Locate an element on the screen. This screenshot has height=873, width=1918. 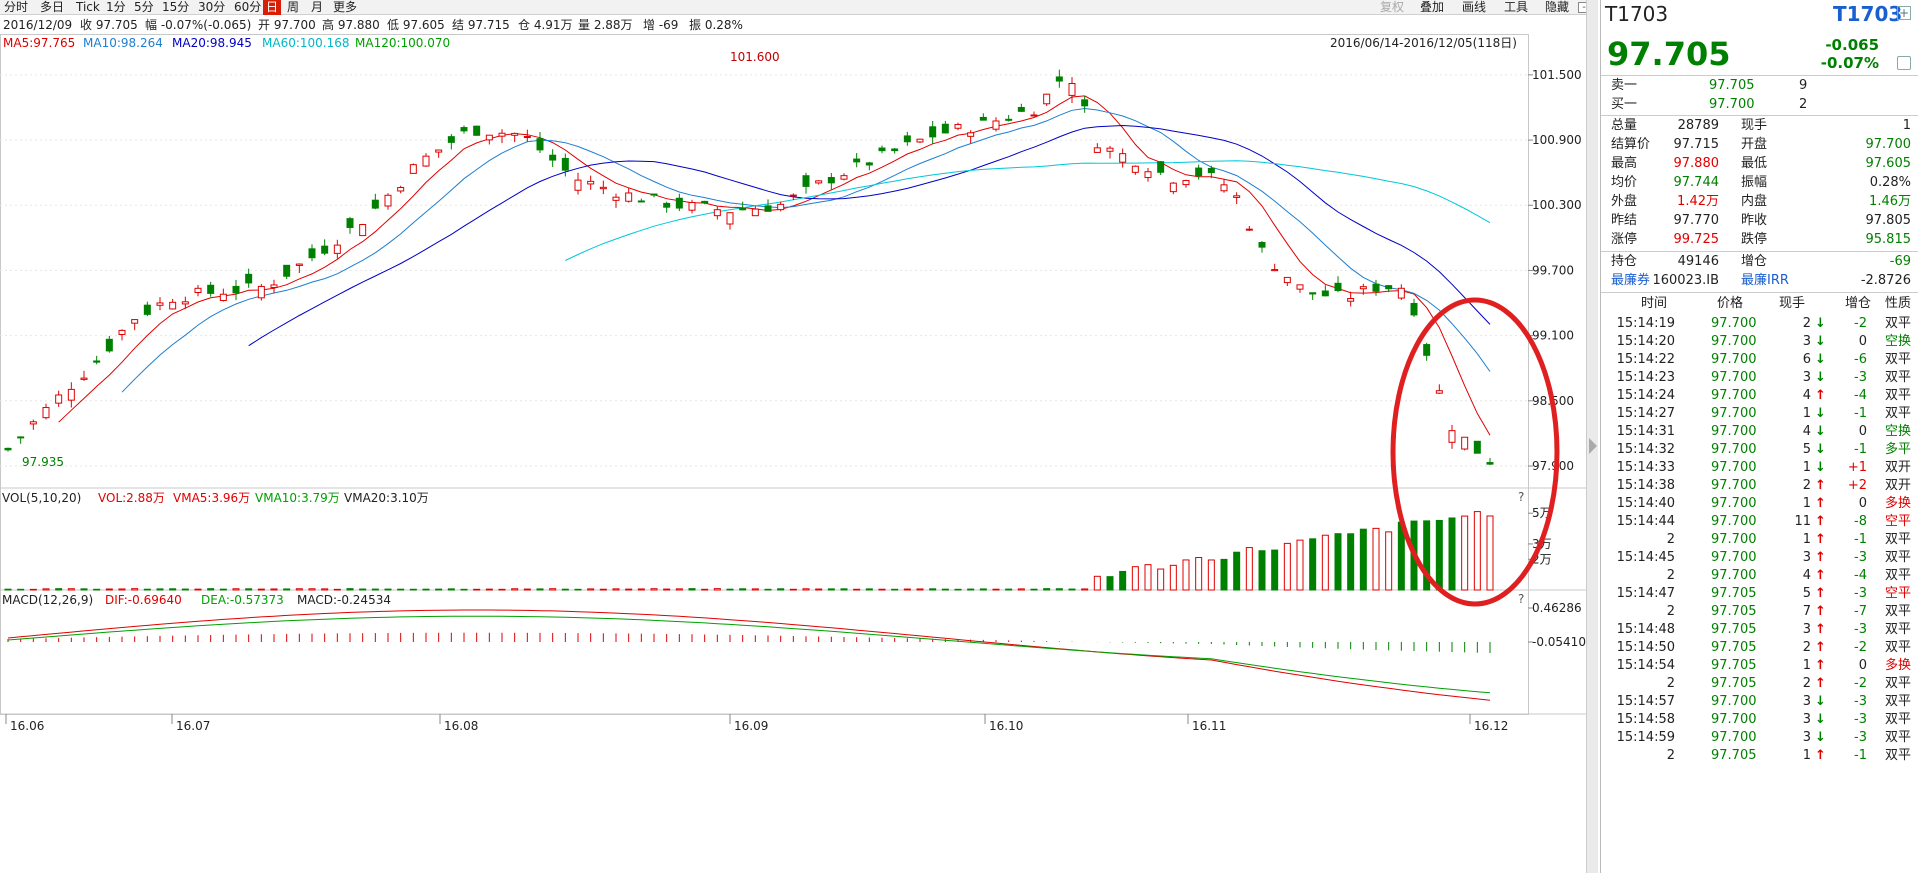
tools-button: 工具 is located at coordinates (1516, 7).